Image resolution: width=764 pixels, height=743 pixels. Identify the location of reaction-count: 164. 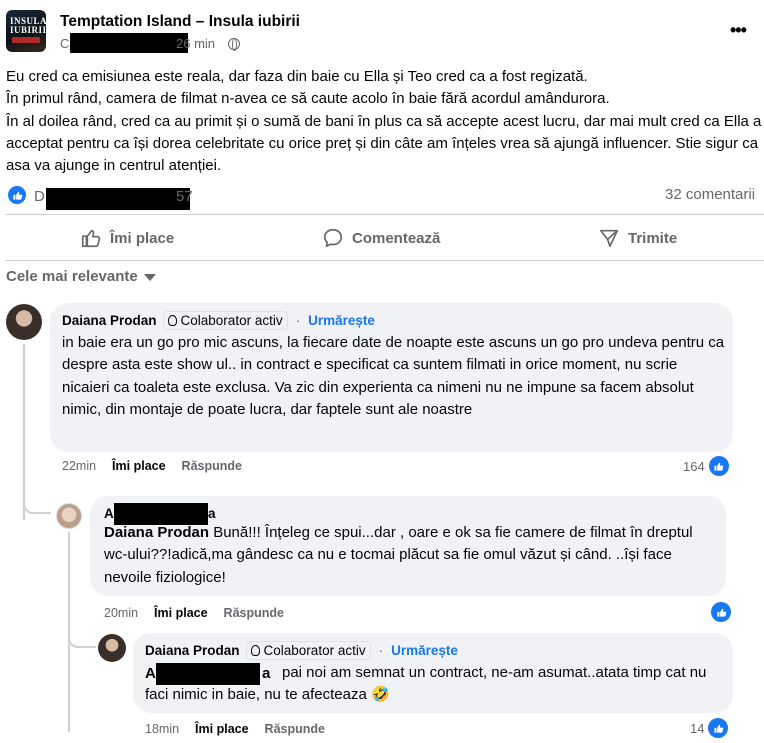
(694, 466).